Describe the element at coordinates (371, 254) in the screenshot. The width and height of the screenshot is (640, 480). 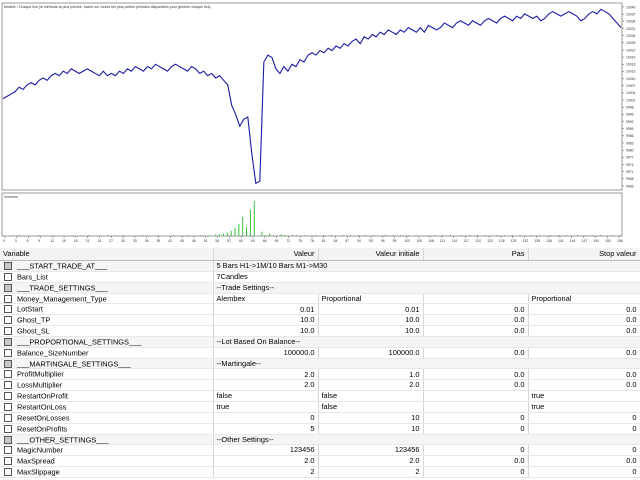
I see `header-initial-value: Valeur initiale` at that location.